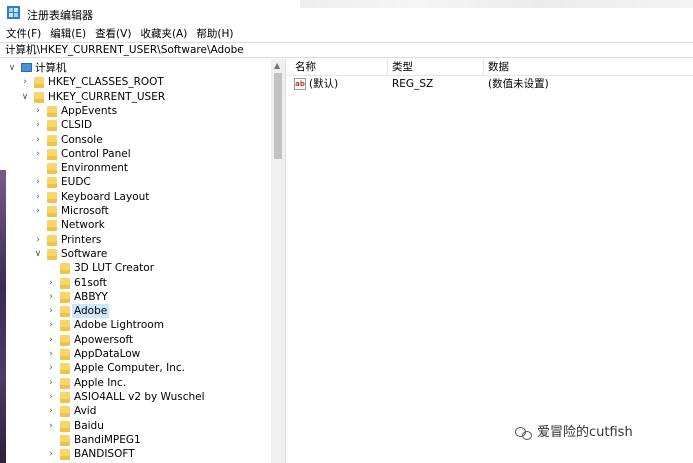 The image size is (693, 463). Describe the element at coordinates (104, 454) in the screenshot. I see `tree-item-label: BANDISOFT` at that location.